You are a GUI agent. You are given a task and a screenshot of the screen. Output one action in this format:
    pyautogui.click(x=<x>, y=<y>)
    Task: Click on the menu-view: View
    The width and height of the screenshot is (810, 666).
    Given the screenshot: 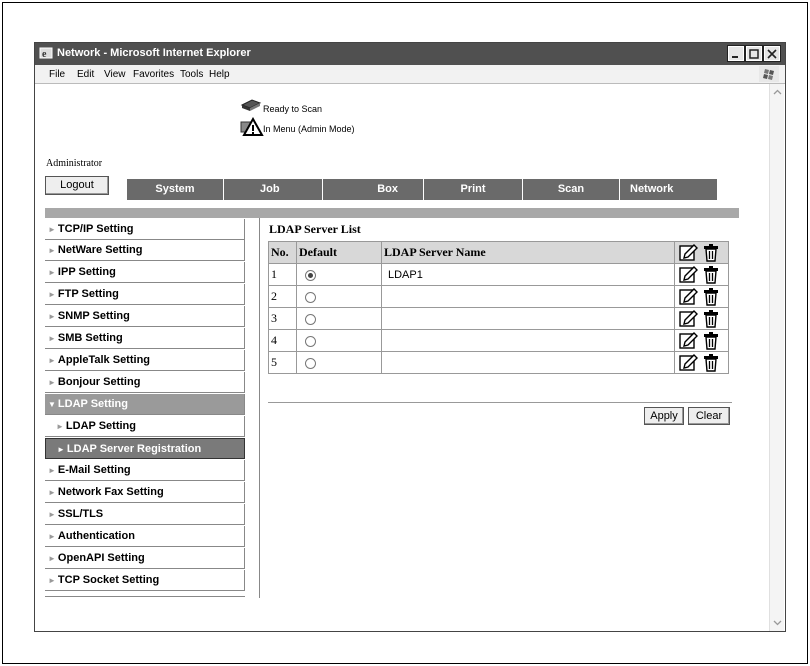 What is the action you would take?
    pyautogui.click(x=115, y=74)
    